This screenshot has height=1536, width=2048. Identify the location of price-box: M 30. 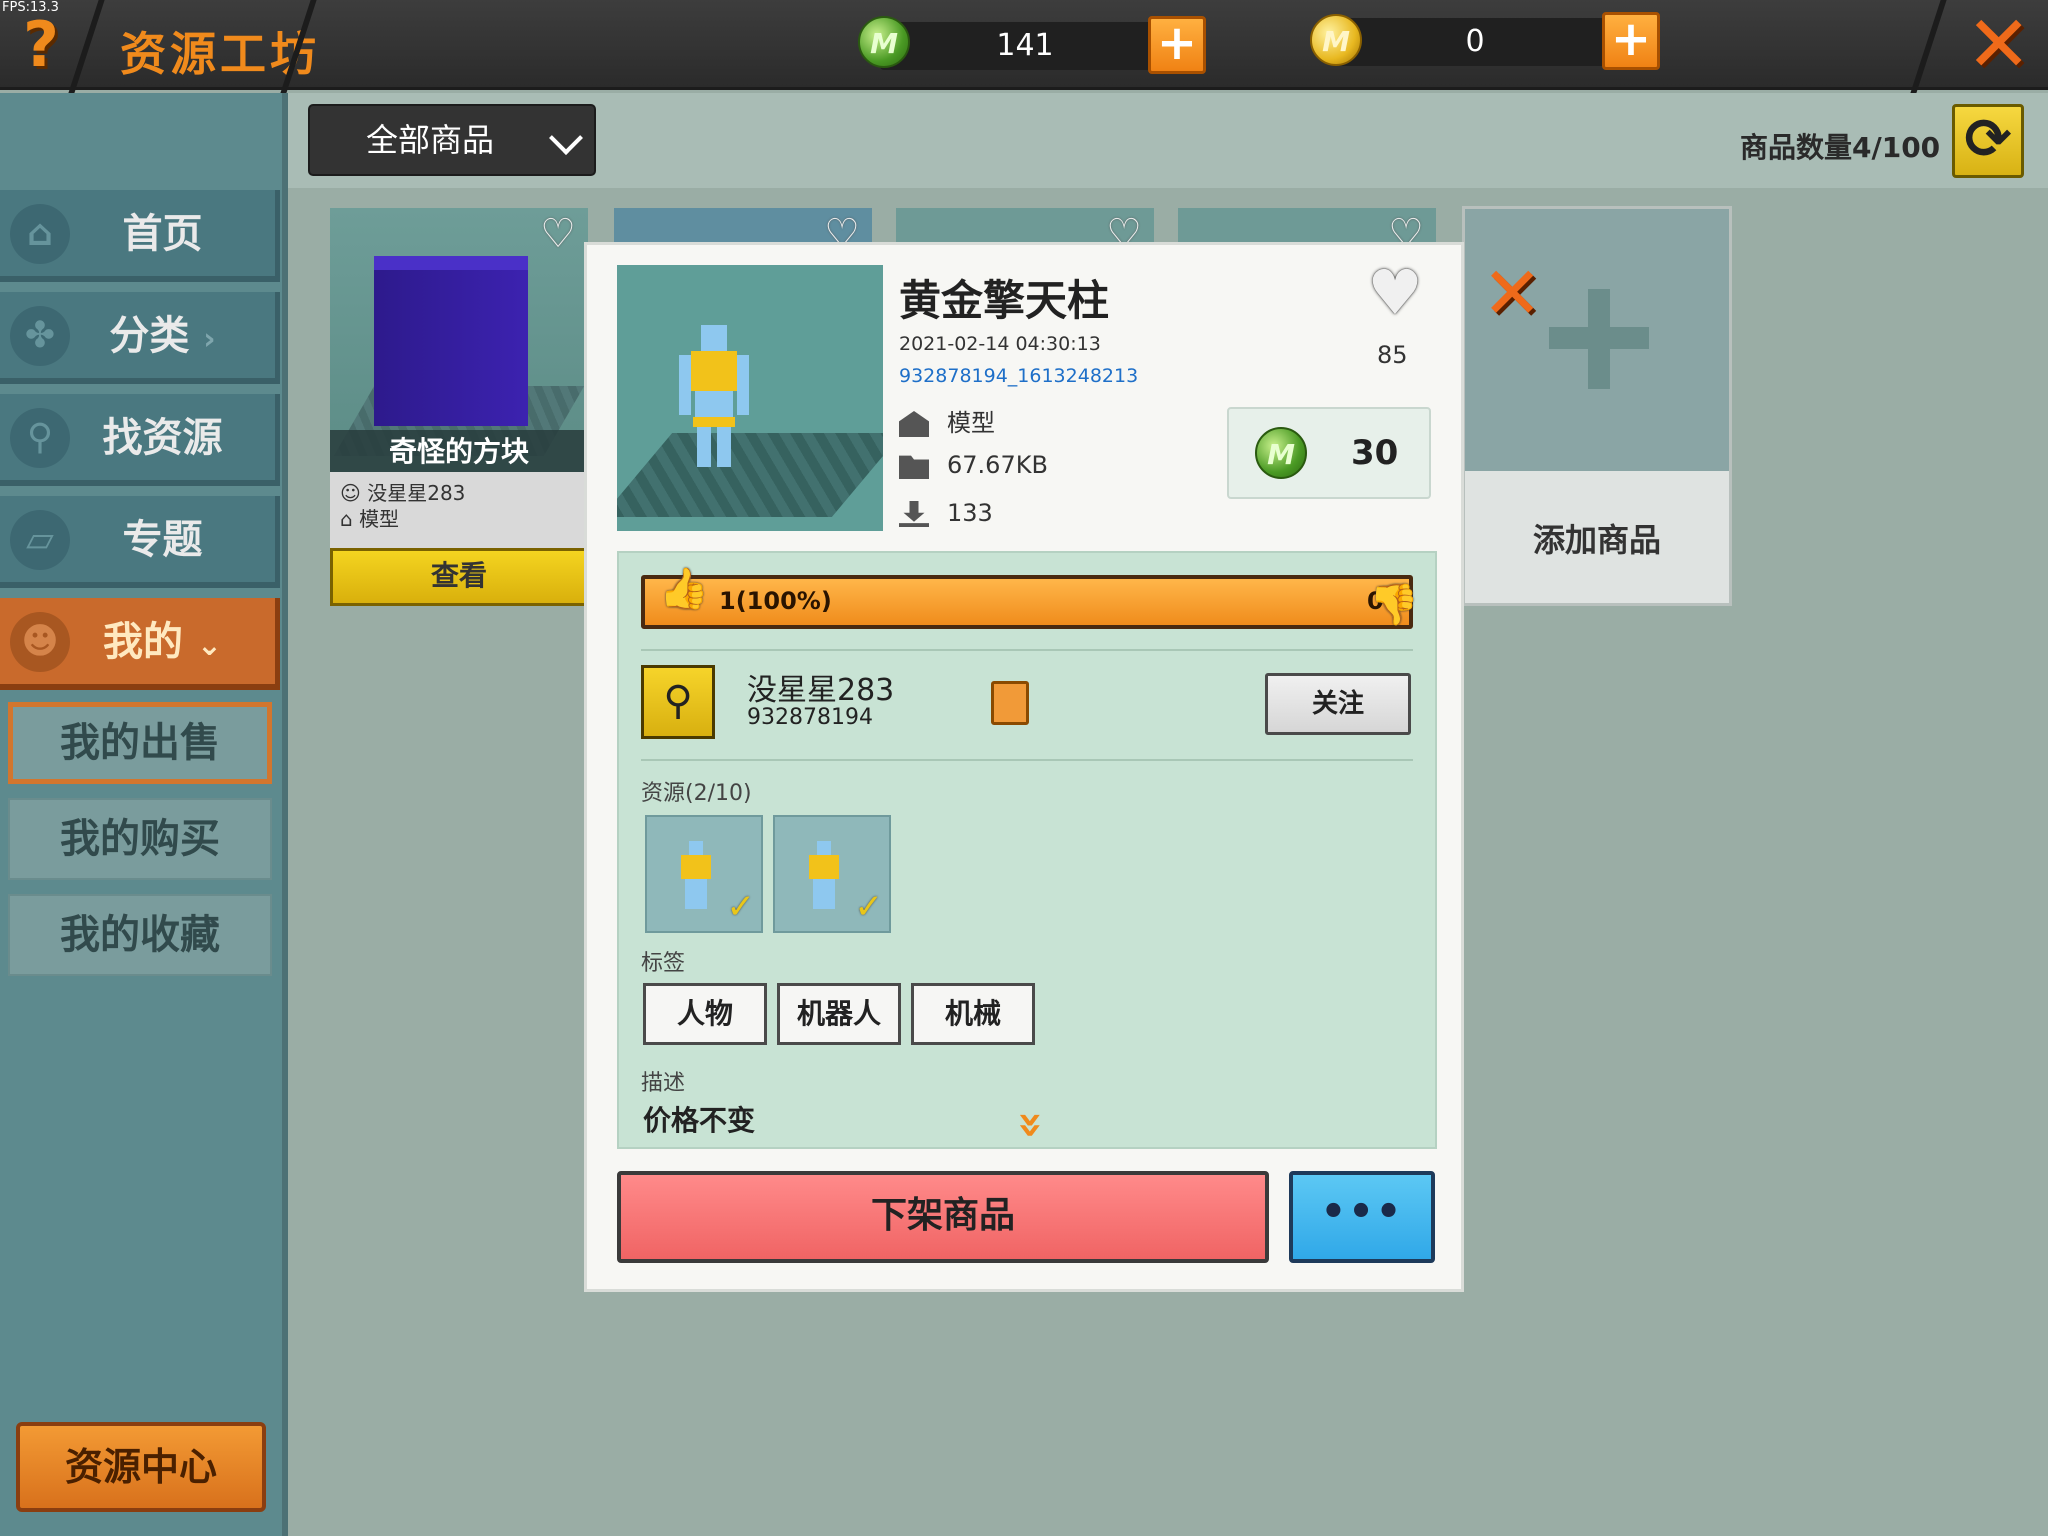
(1329, 453).